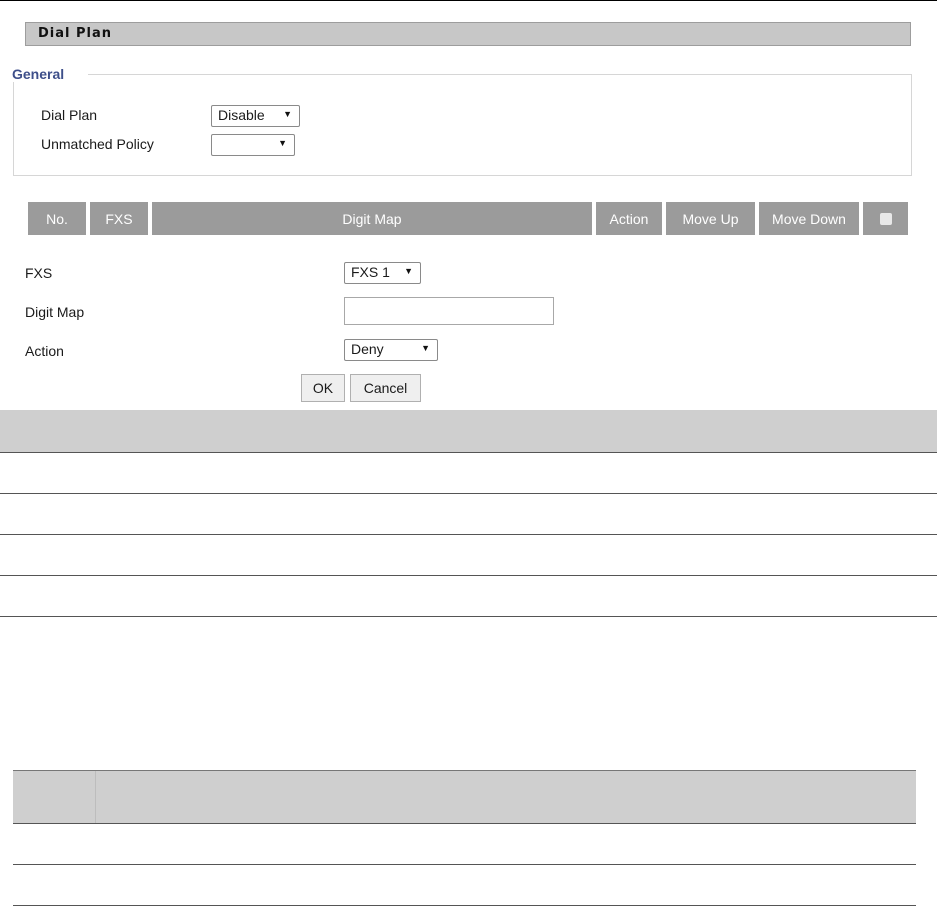 Image resolution: width=937 pixels, height=907 pixels. What do you see at coordinates (367, 349) in the screenshot?
I see `action-select-value: Deny` at bounding box center [367, 349].